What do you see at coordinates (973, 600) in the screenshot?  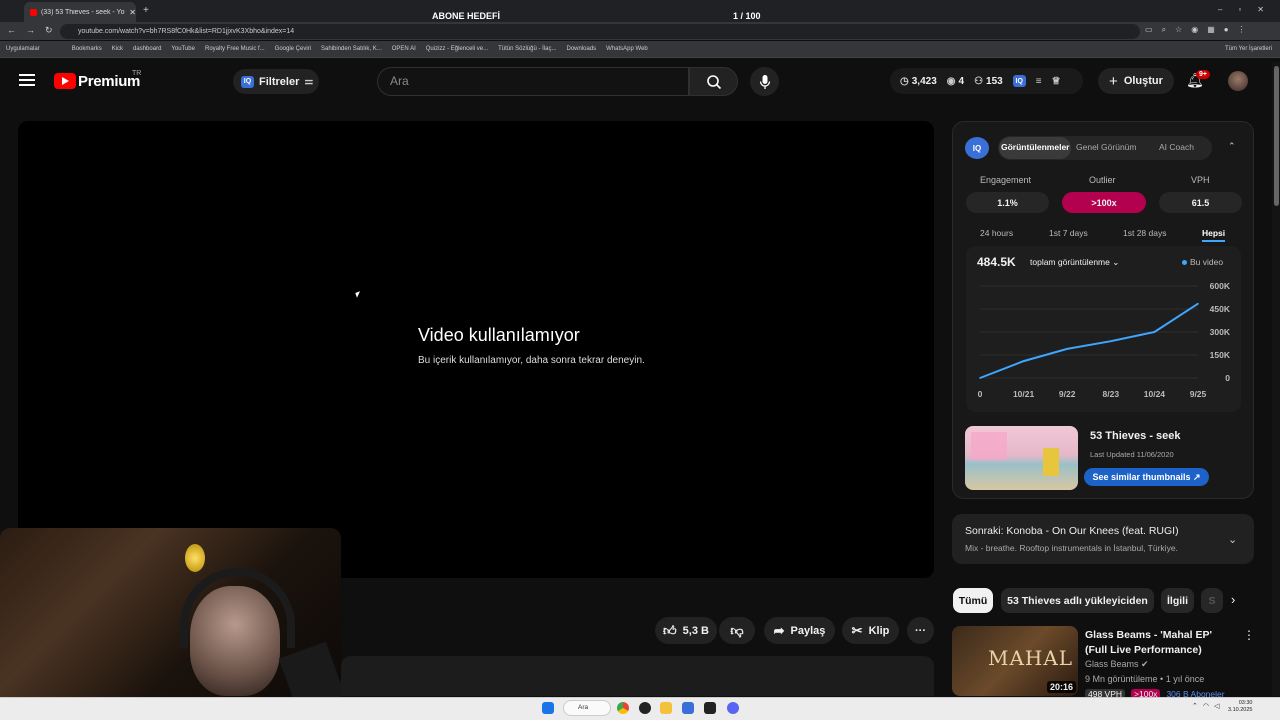 I see `chip-all: Tümü` at bounding box center [973, 600].